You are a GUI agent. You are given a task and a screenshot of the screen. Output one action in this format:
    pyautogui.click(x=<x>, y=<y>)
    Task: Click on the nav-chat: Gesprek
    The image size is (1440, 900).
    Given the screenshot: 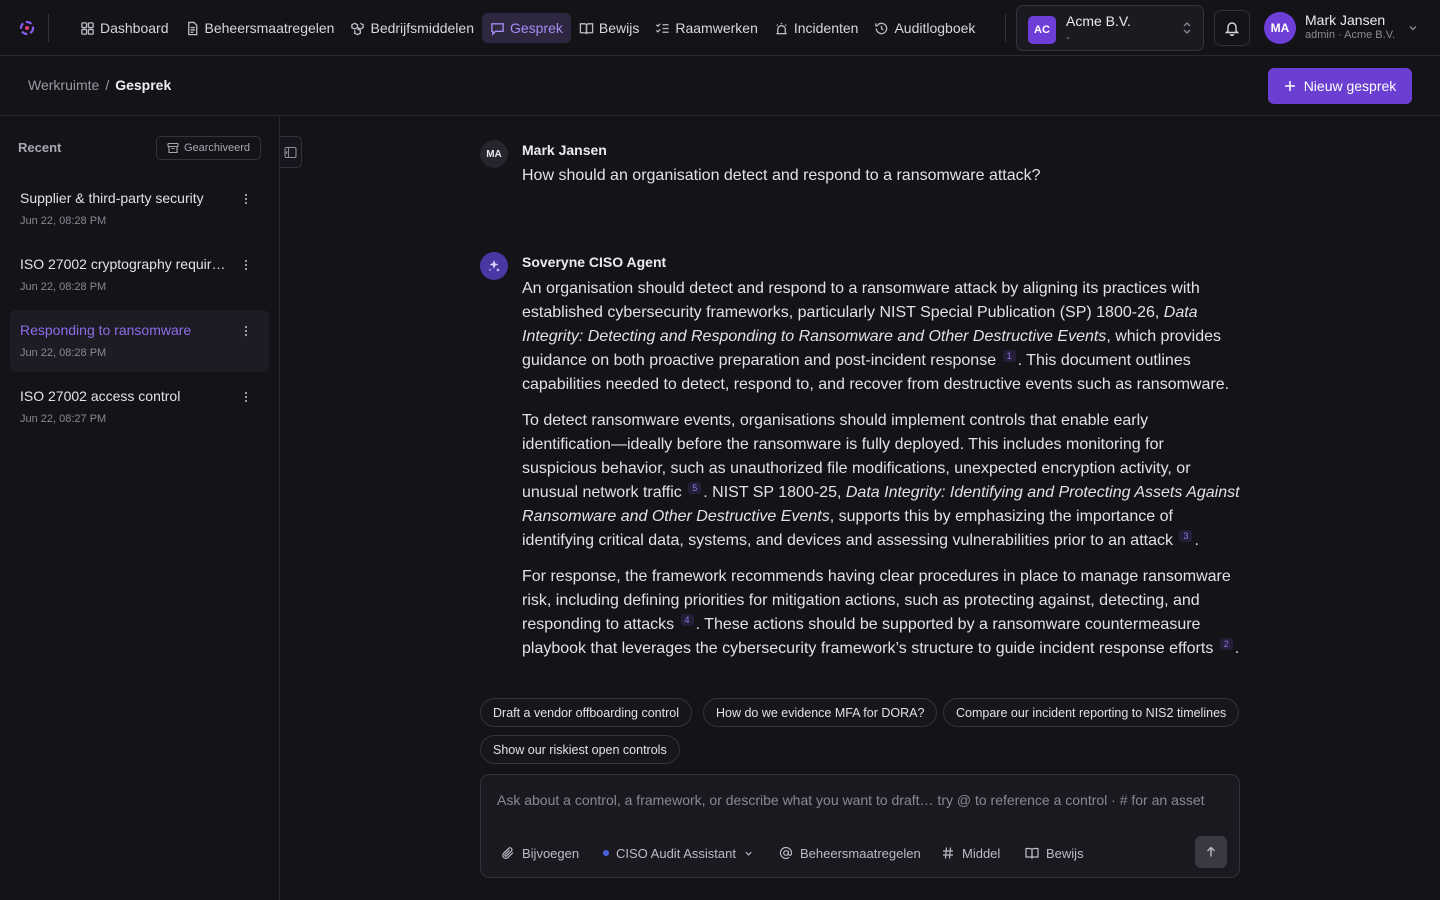 What is the action you would take?
    pyautogui.click(x=526, y=28)
    